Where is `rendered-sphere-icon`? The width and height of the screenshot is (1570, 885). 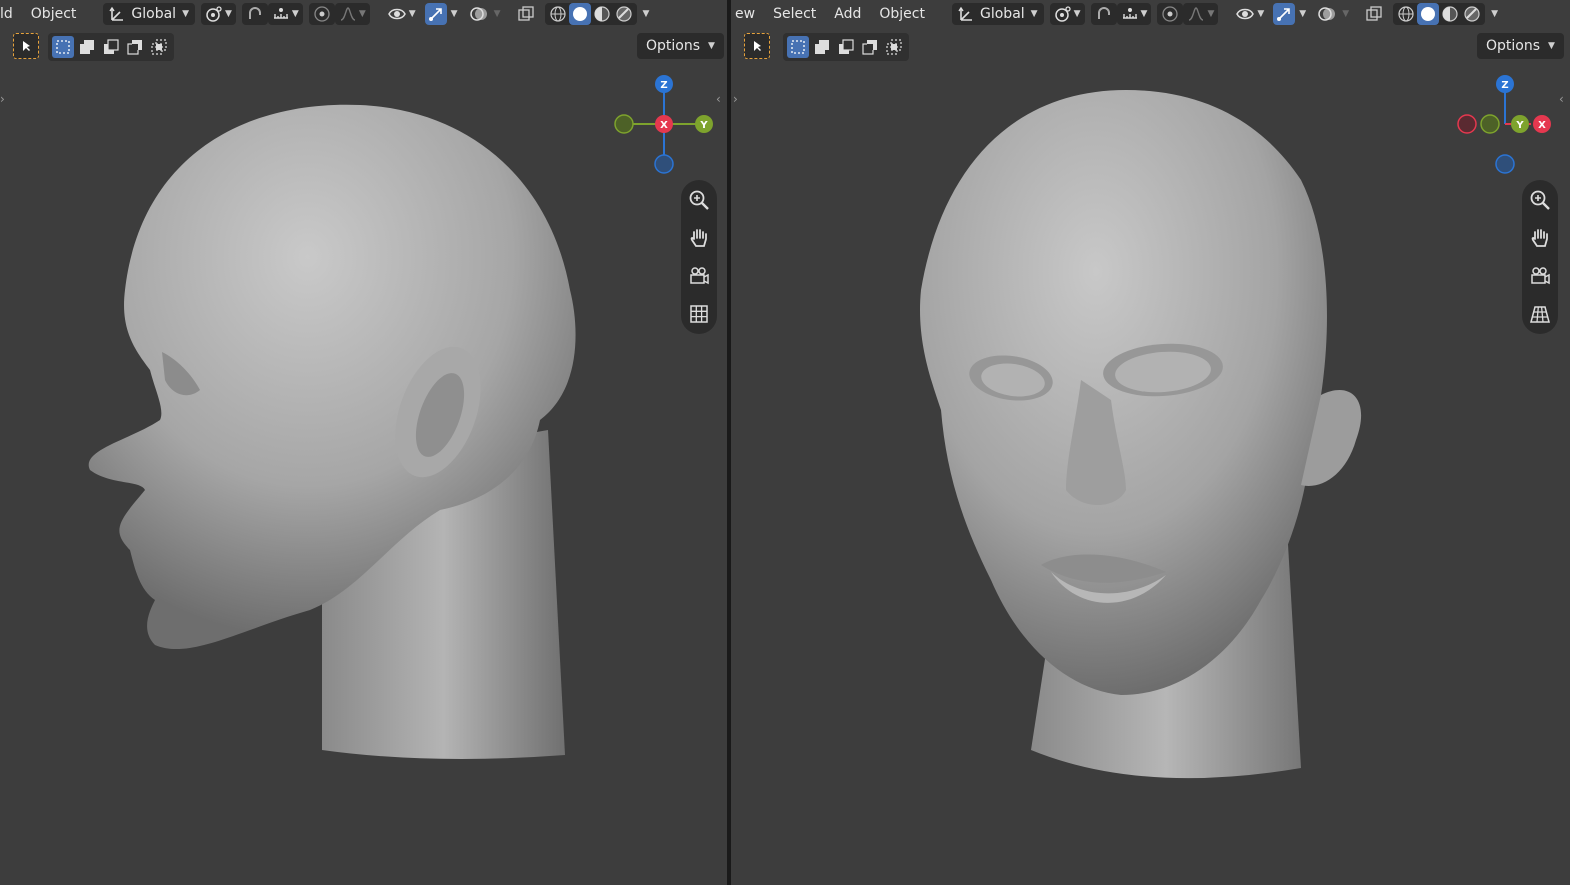 rendered-sphere-icon is located at coordinates (623, 13).